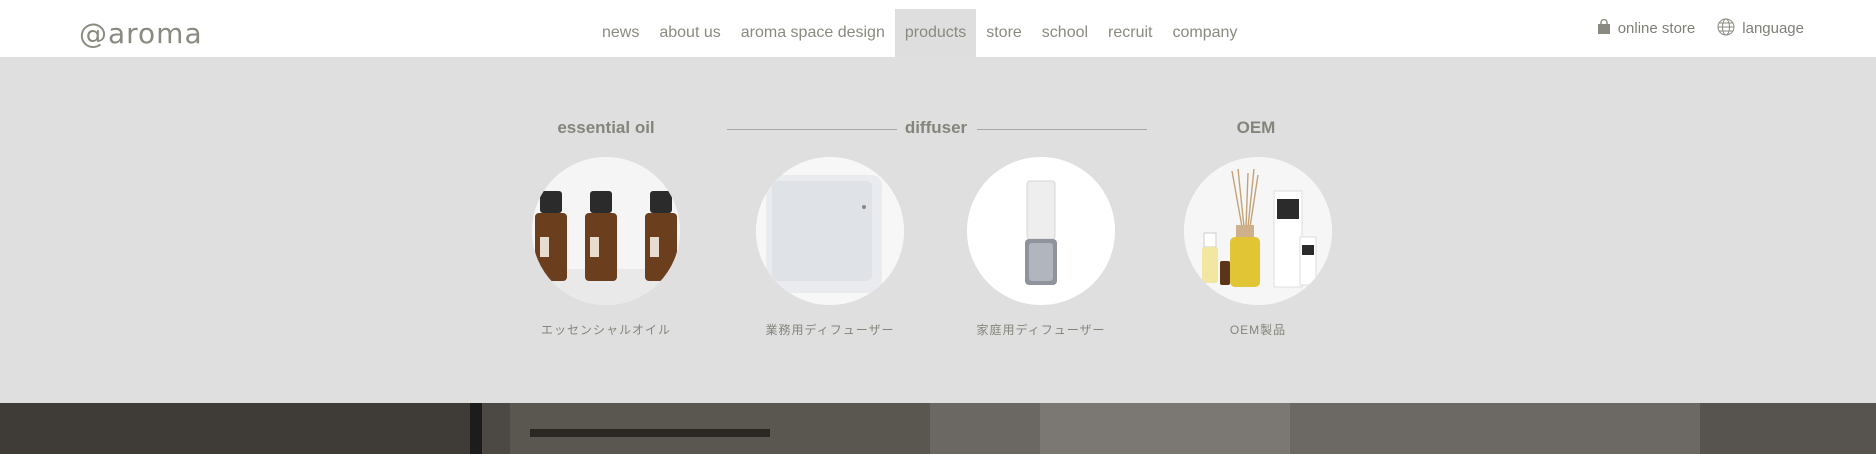  Describe the element at coordinates (830, 231) in the screenshot. I see `commercial-diffuser-image` at that location.